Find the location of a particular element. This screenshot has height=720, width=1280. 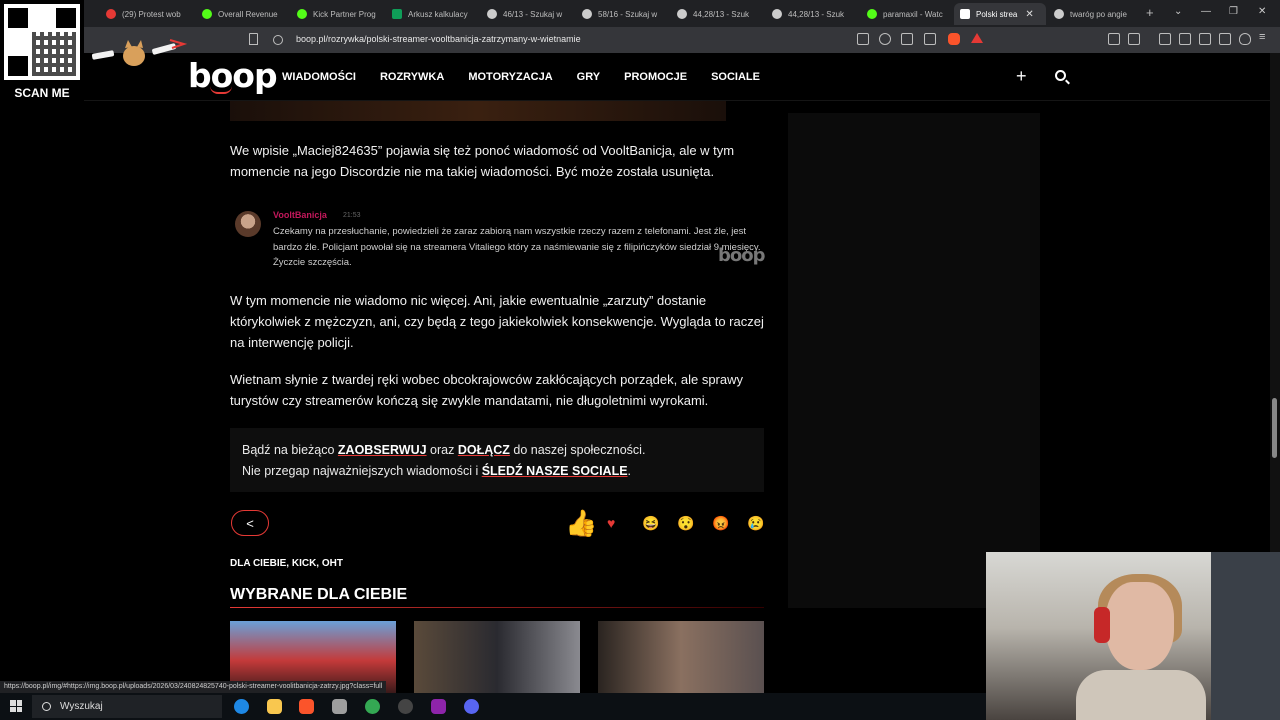

tab-label: Arkusz kalkulacy is located at coordinates (438, 14).